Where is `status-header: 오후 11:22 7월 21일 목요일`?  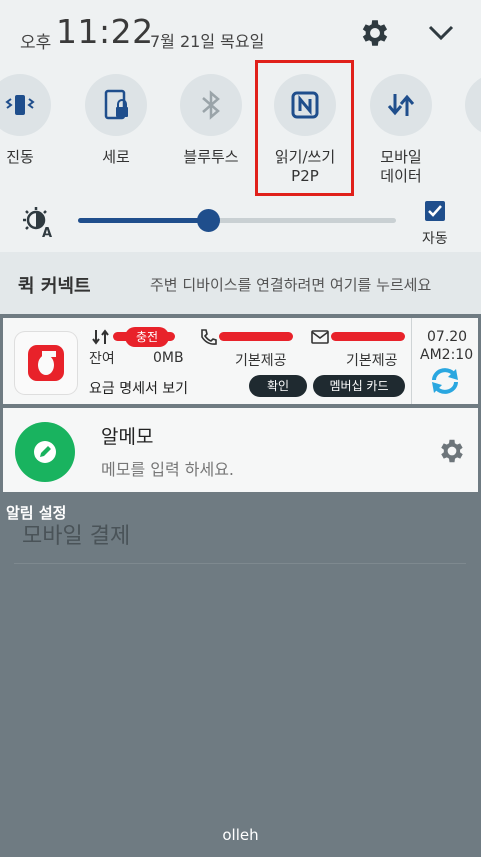
status-header: 오후 11:22 7월 21일 목요일 is located at coordinates (240, 32).